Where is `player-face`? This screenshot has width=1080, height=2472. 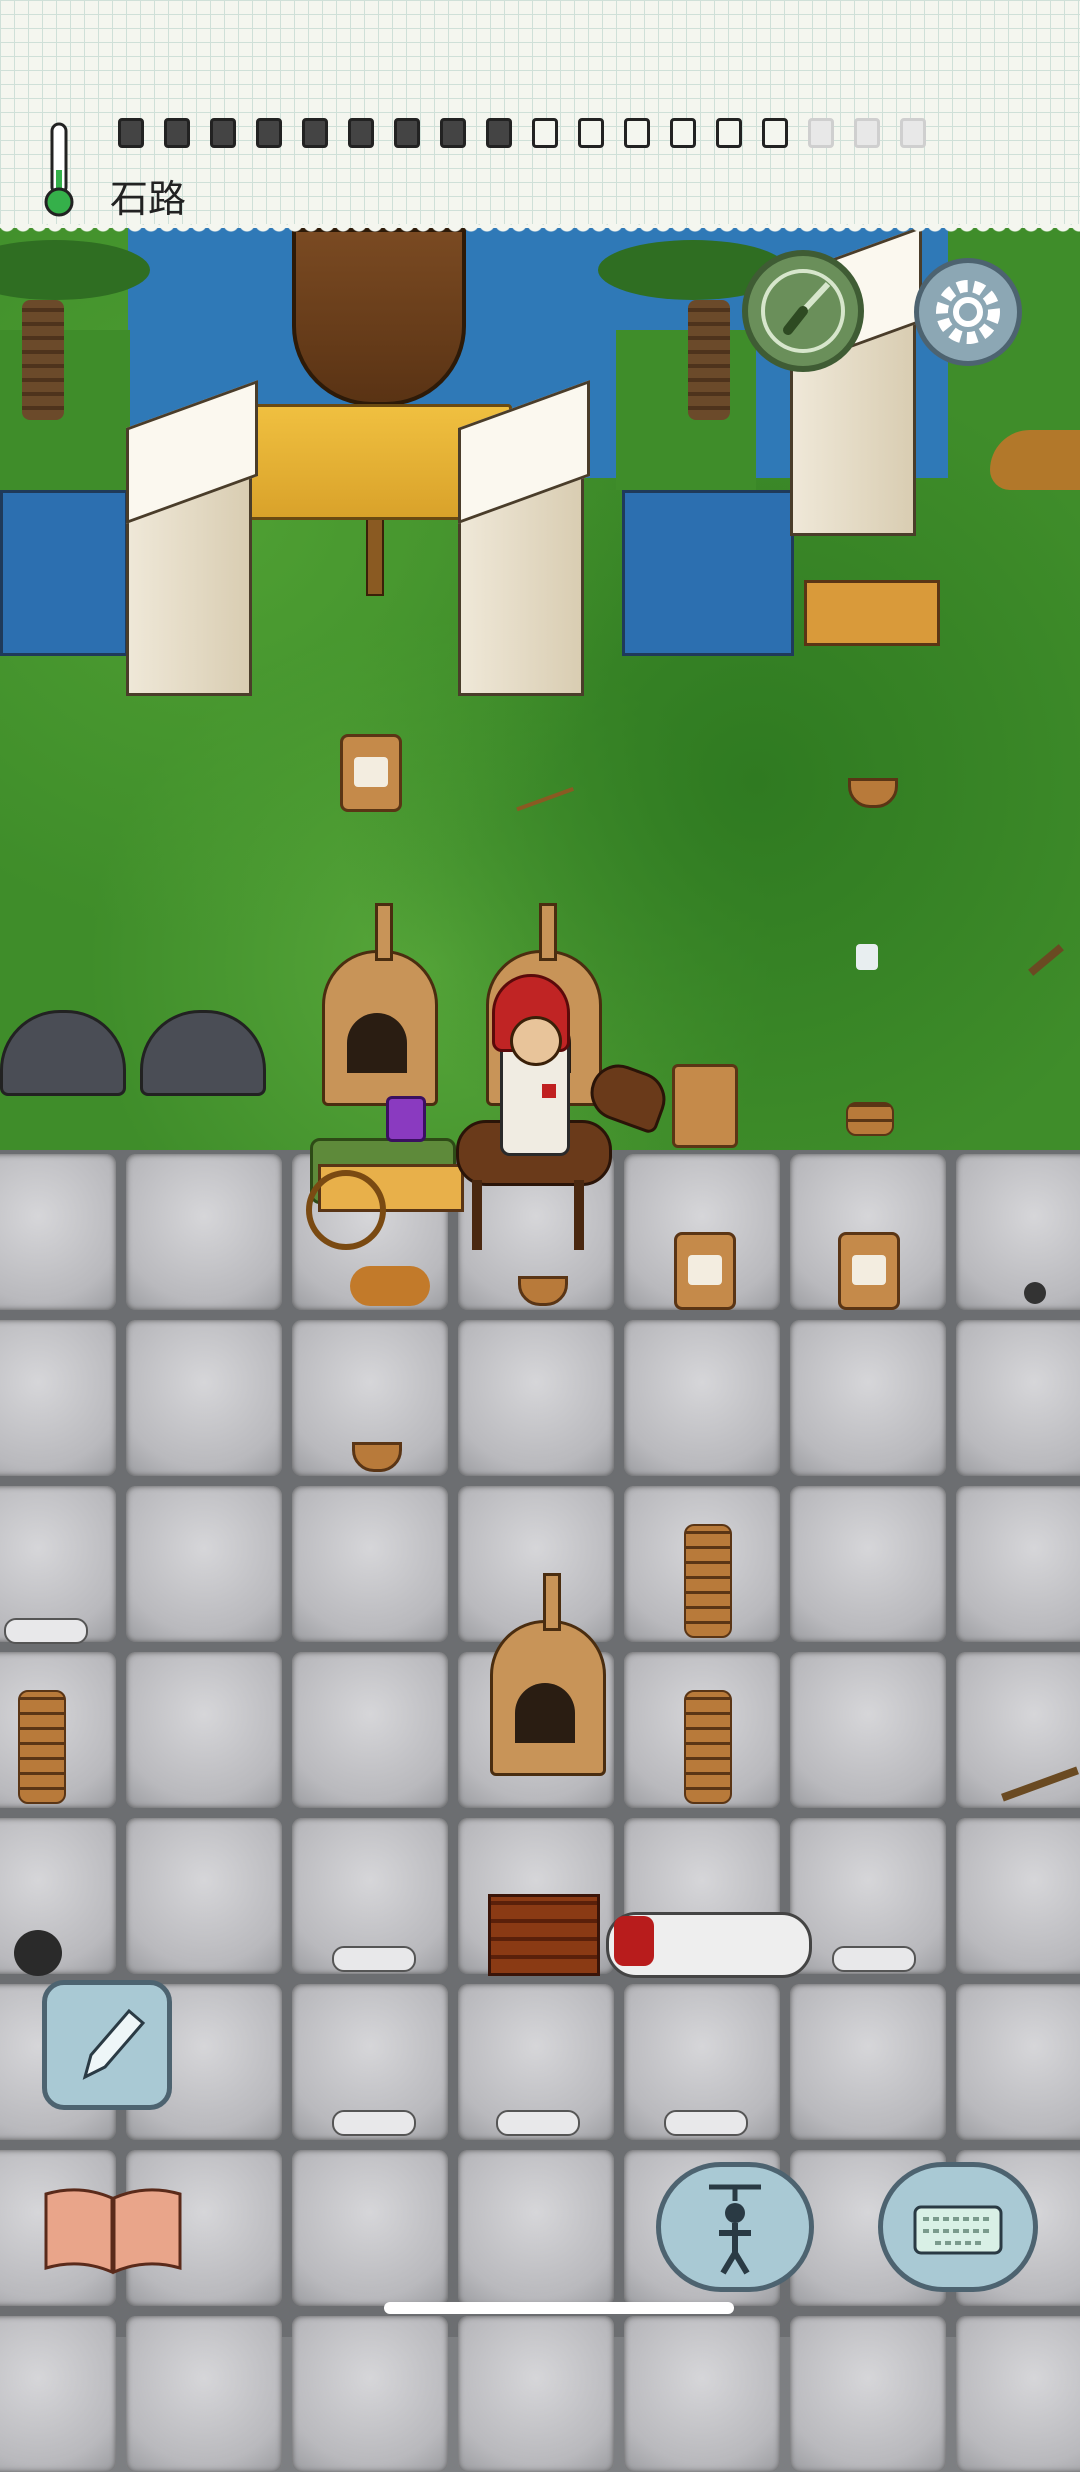
player-face is located at coordinates (536, 1041).